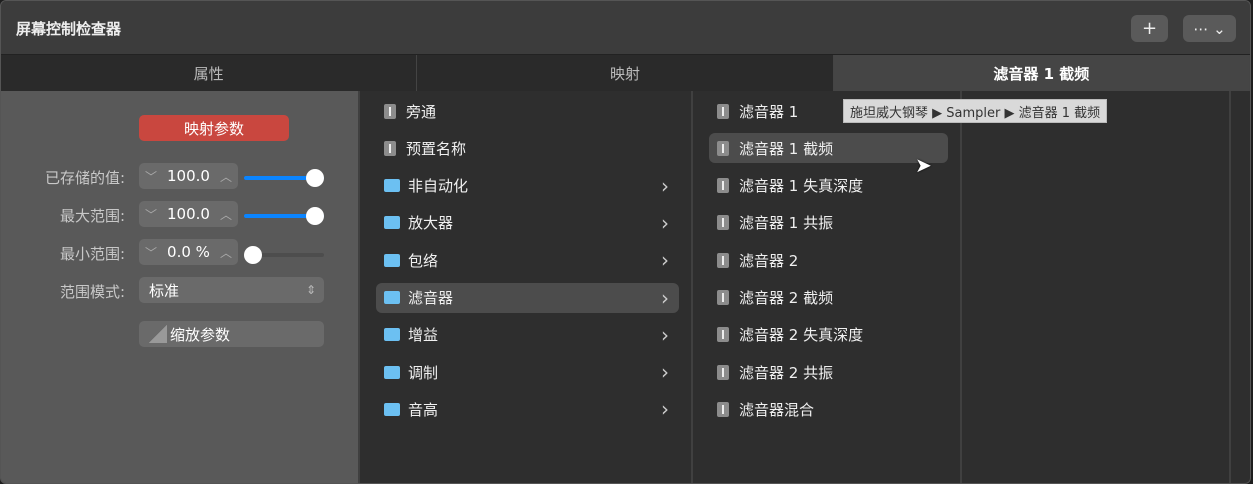 Image resolution: width=1253 pixels, height=484 pixels. I want to click on list-item-label: 滤音器 2, so click(769, 260).